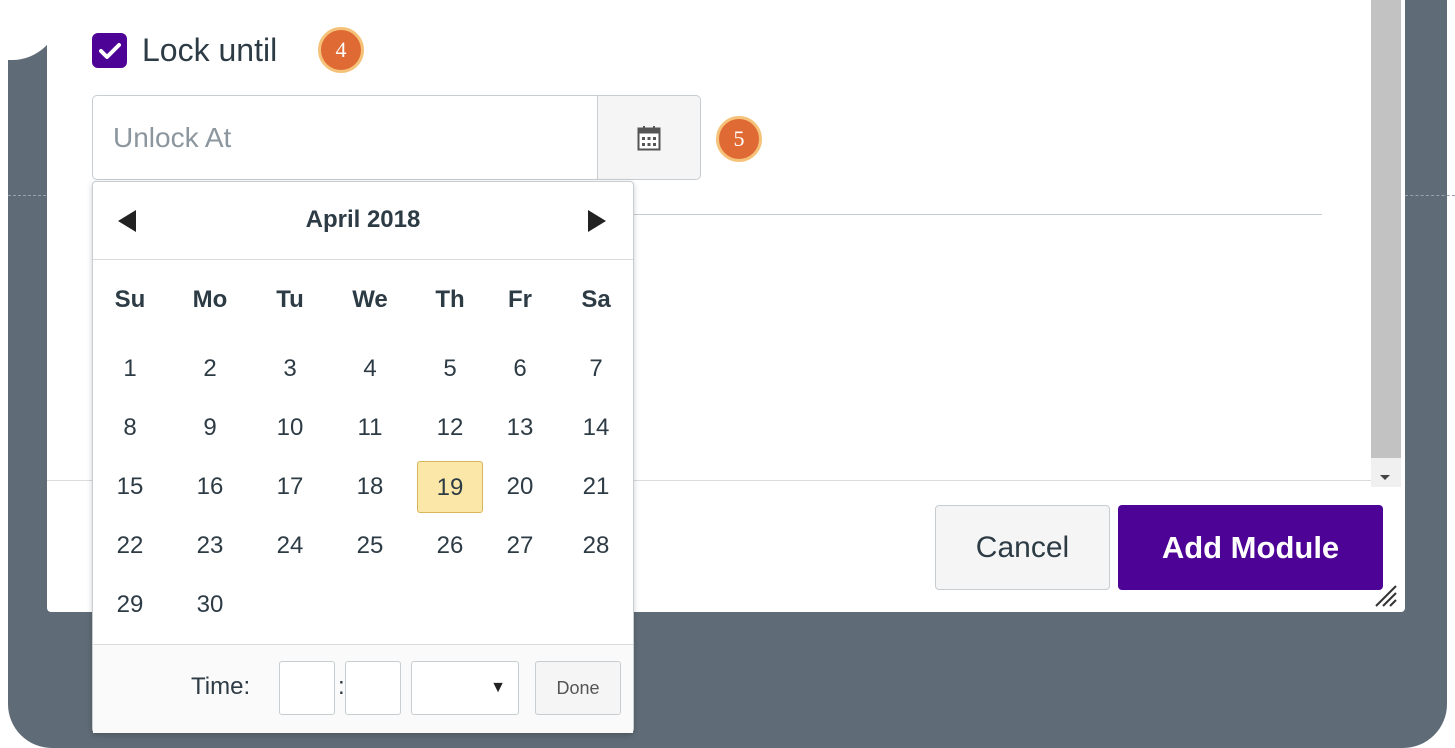 The height and width of the screenshot is (748, 1455). Describe the element at coordinates (739, 139) in the screenshot. I see `callout-badge-5: 5` at that location.